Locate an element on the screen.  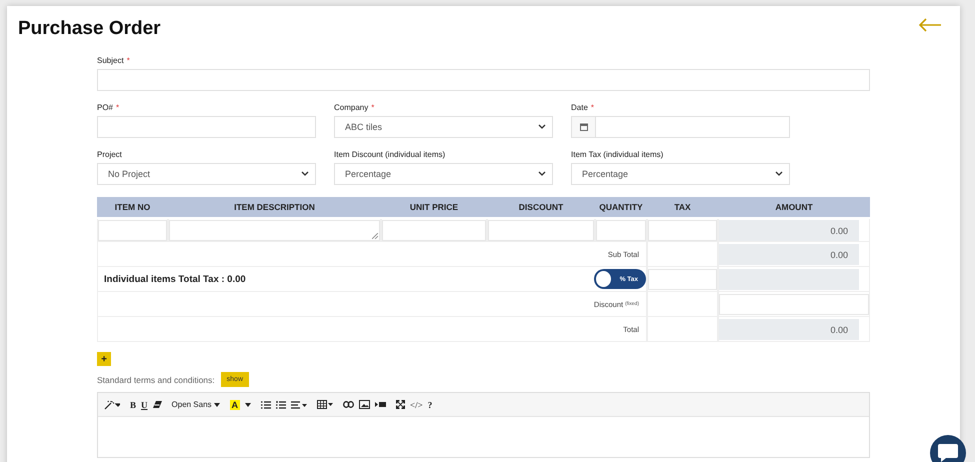
numbered-list-icon is located at coordinates (281, 404).